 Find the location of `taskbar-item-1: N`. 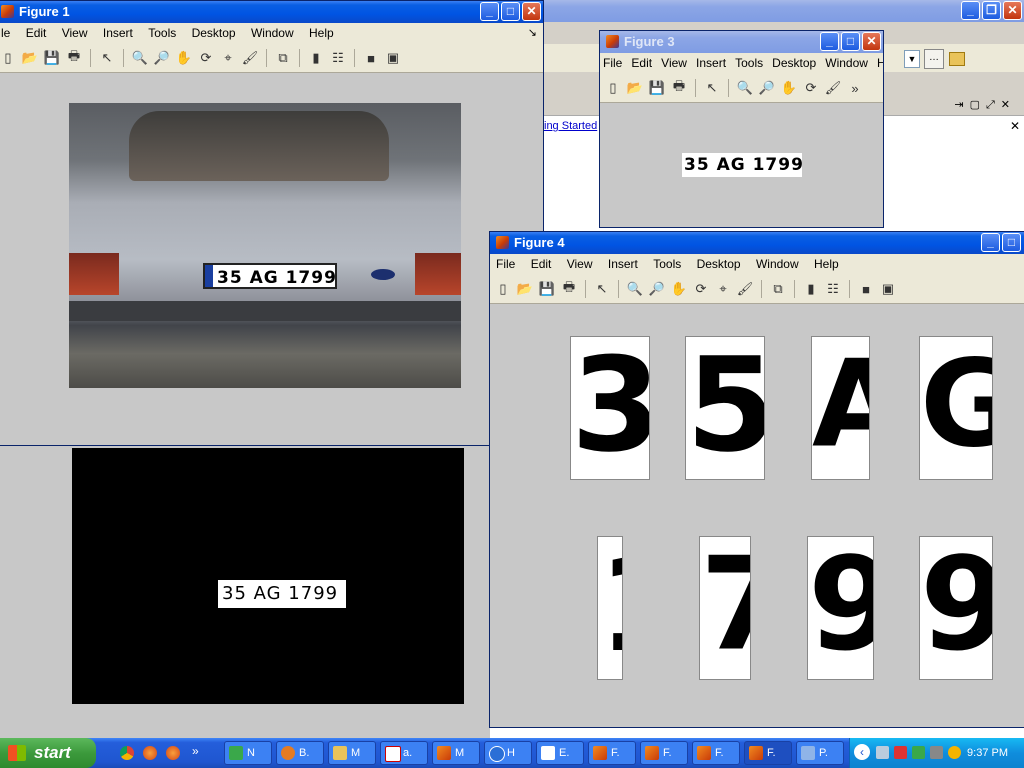

taskbar-item-1: N is located at coordinates (248, 753).